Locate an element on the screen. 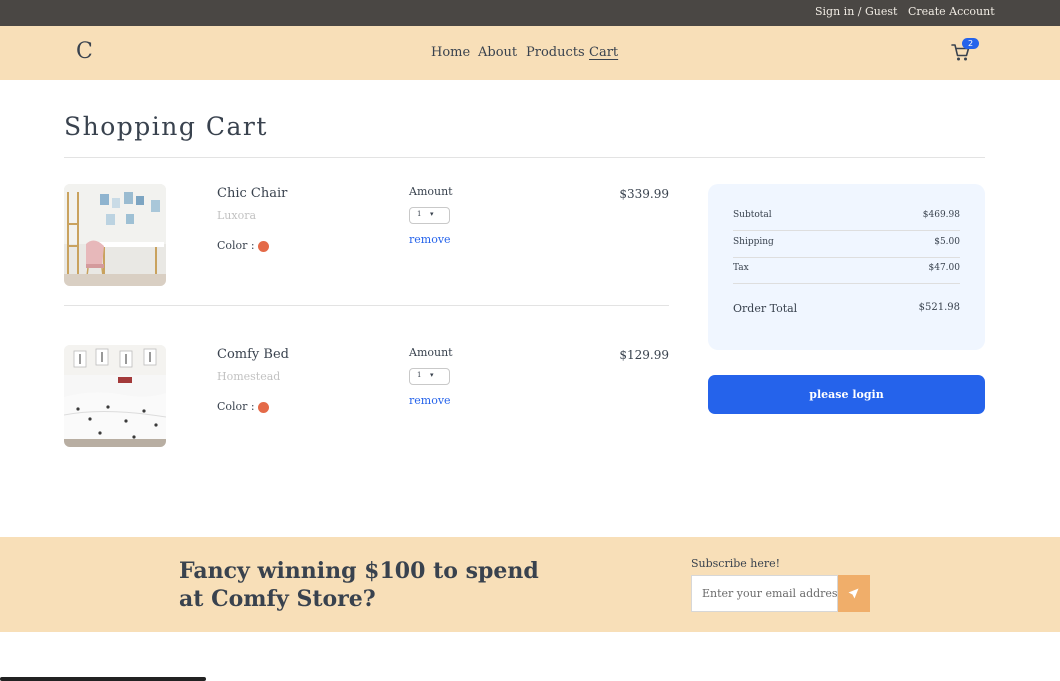 Image resolution: width=1060 pixels, height=681 pixels. navbar: C Home About Products Cart 2 is located at coordinates (530, 53).